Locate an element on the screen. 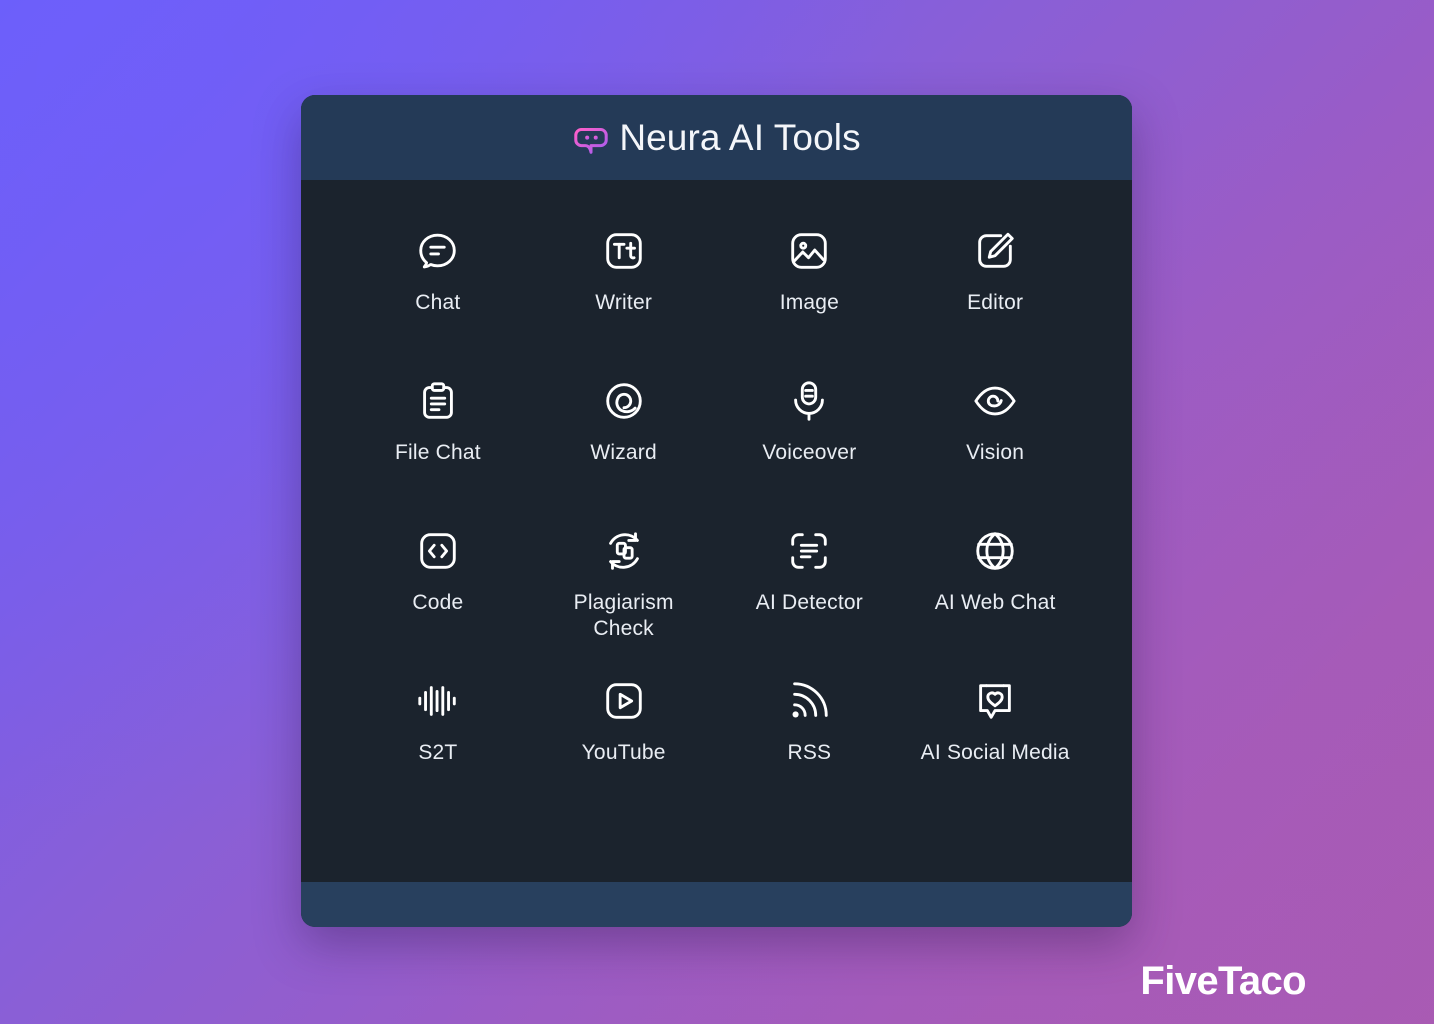 The height and width of the screenshot is (1024, 1434). tool-tile-code: Code is located at coordinates (438, 603).